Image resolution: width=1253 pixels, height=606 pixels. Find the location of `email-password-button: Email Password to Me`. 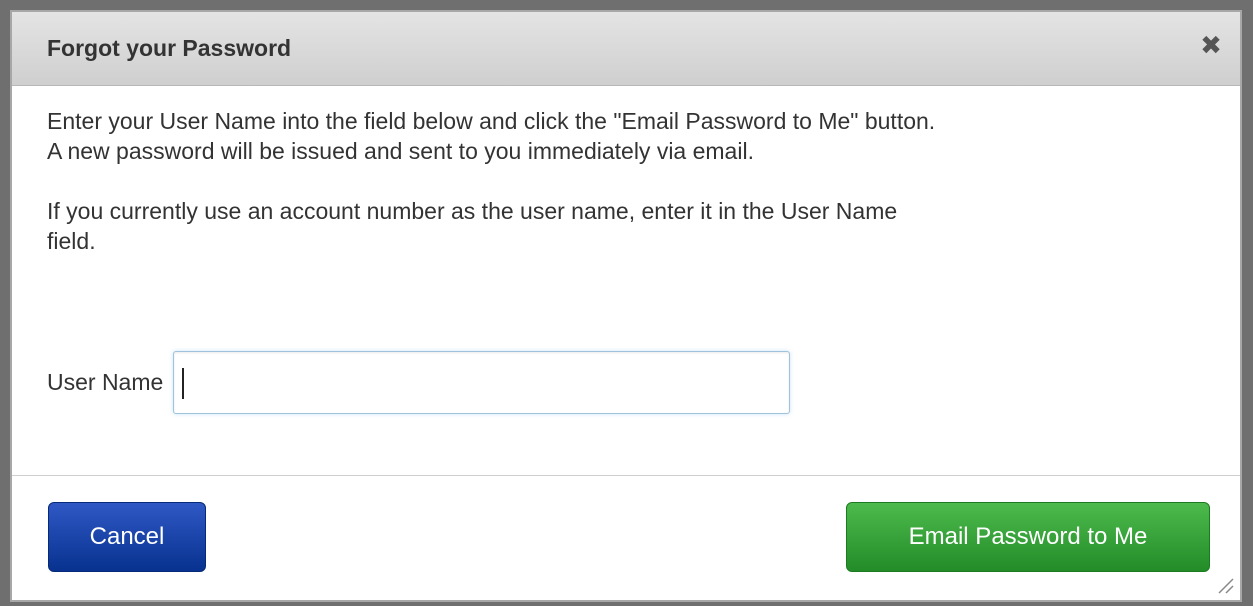

email-password-button: Email Password to Me is located at coordinates (1028, 537).